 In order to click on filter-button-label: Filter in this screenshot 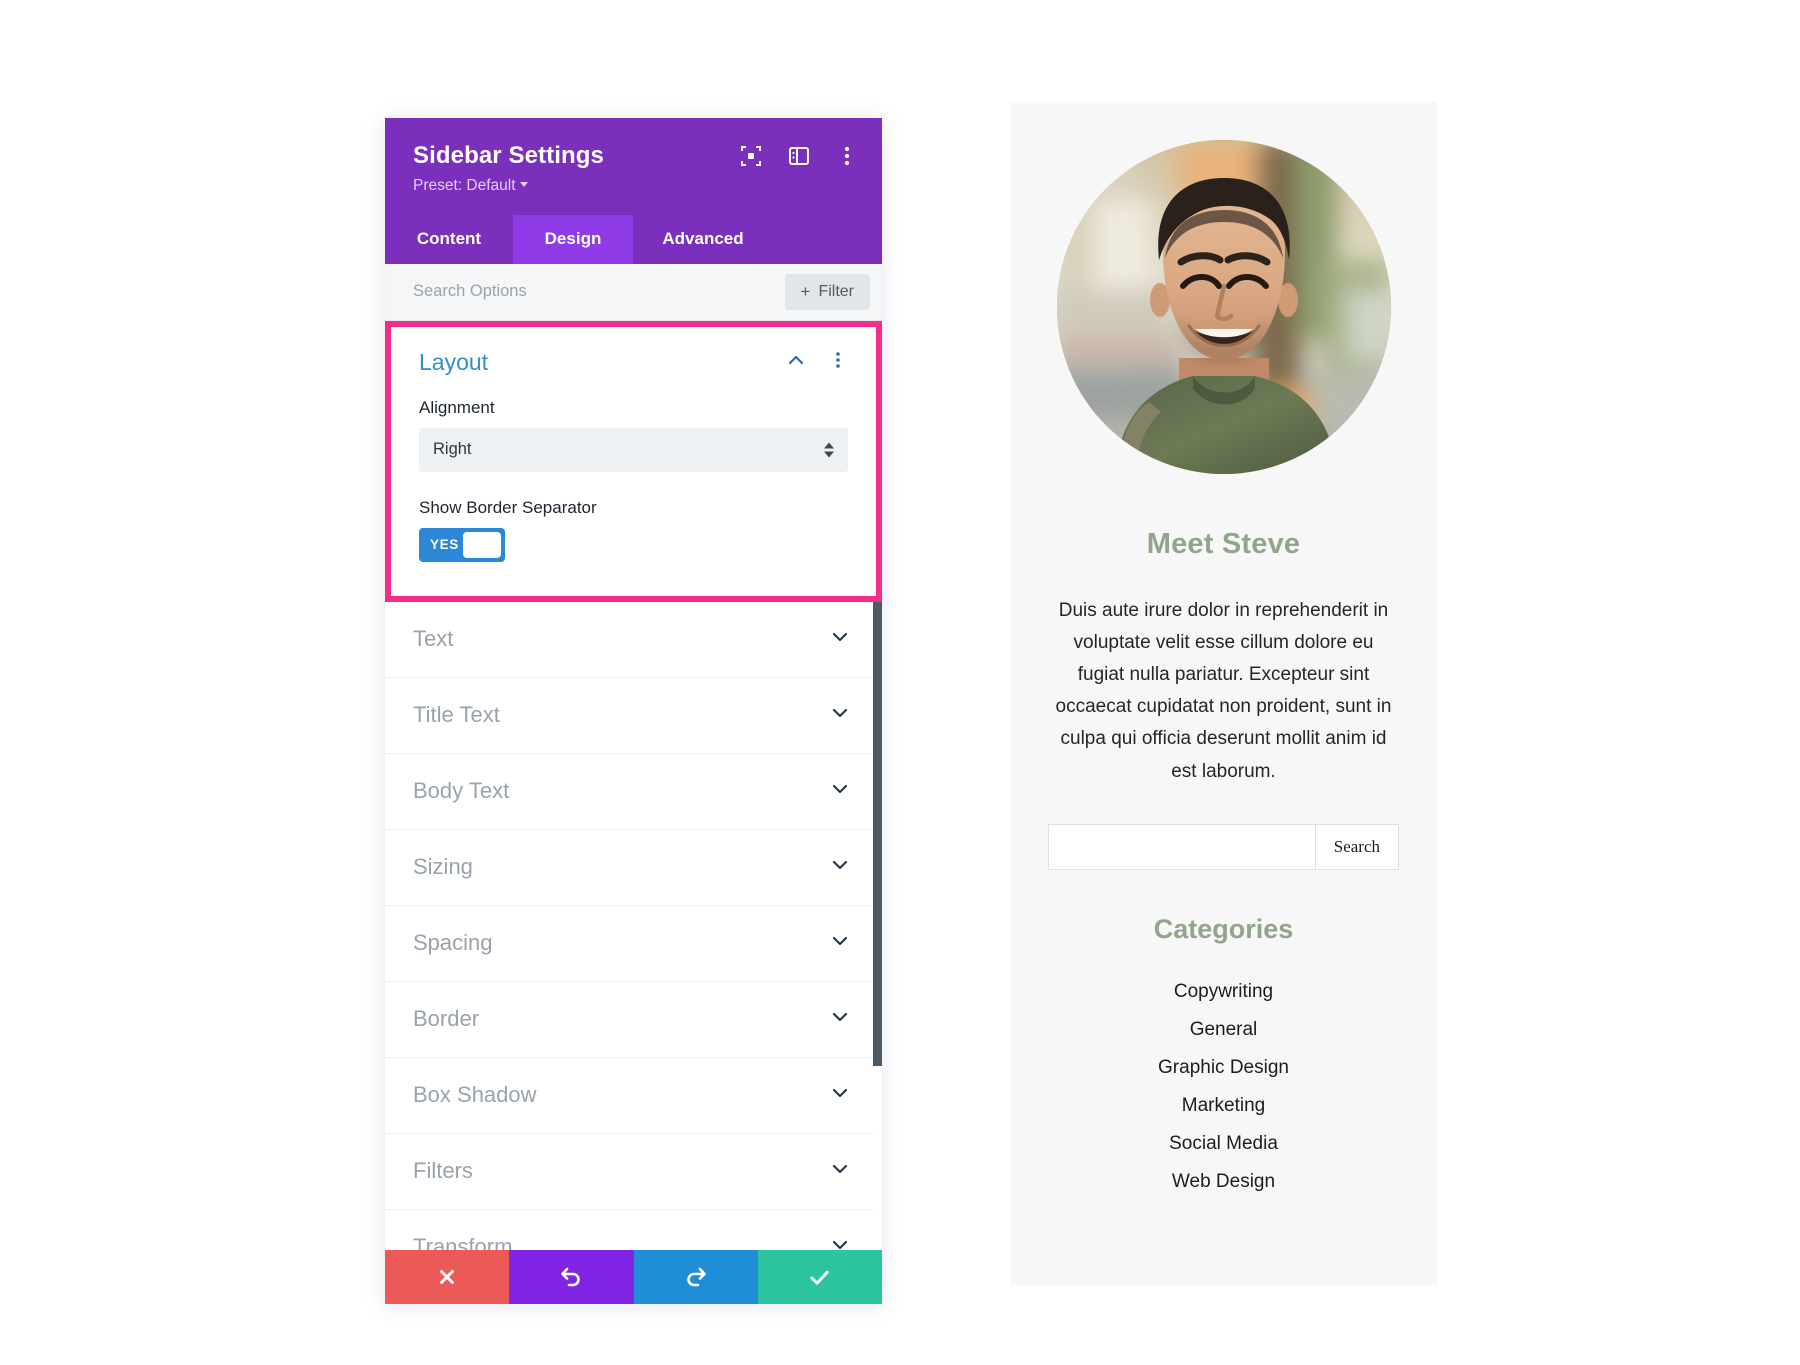, I will do `click(836, 291)`.